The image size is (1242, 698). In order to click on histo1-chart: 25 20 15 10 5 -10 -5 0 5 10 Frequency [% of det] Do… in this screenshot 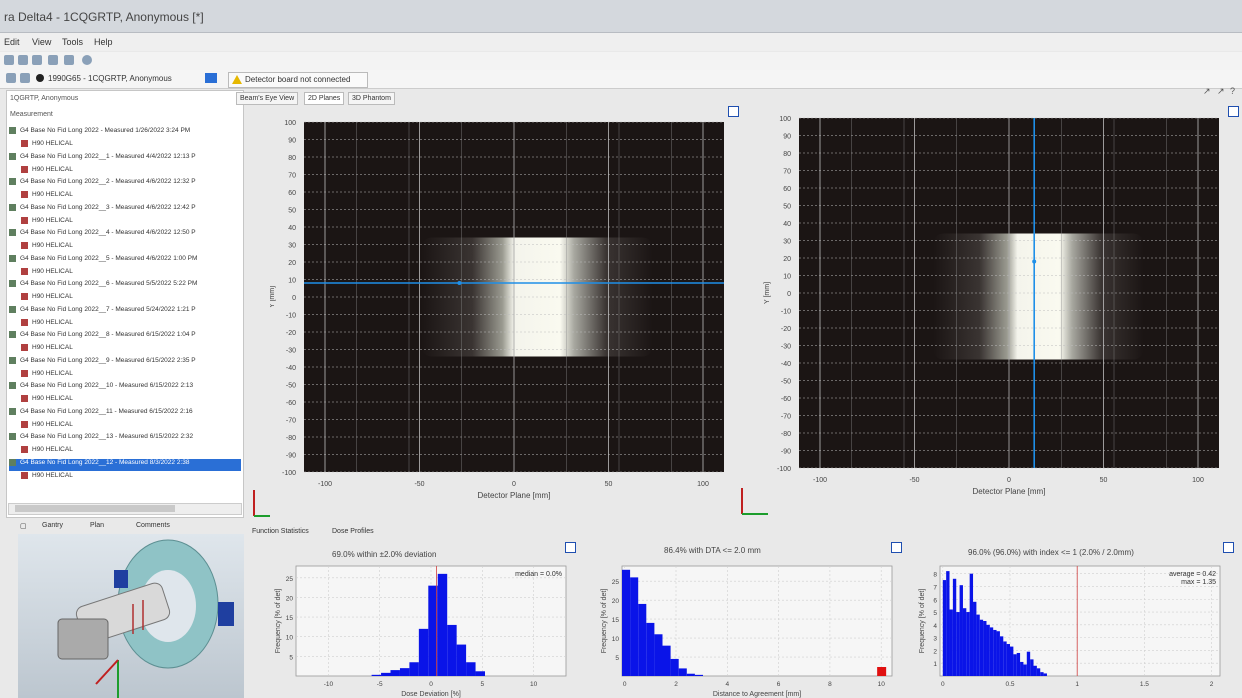, I will do `click(420, 629)`.